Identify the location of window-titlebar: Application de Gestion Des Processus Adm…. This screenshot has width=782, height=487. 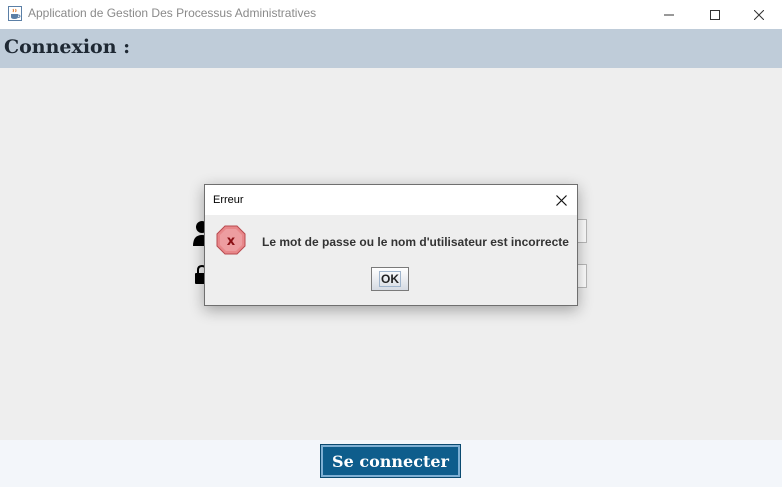
(391, 14).